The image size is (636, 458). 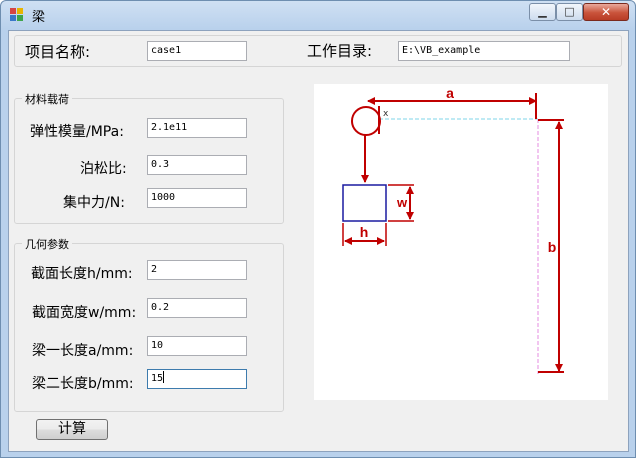 What do you see at coordinates (340, 51) in the screenshot?
I see `work-dir-label: 工作目录:` at bounding box center [340, 51].